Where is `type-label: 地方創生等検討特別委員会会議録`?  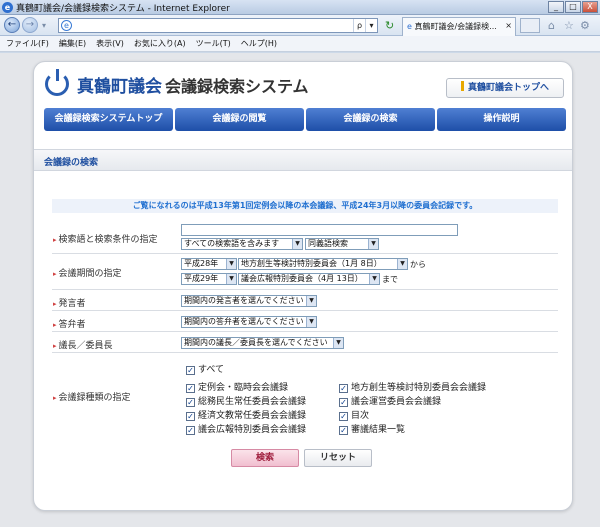 type-label: 地方創生等検討特別委員会会議録 is located at coordinates (419, 388).